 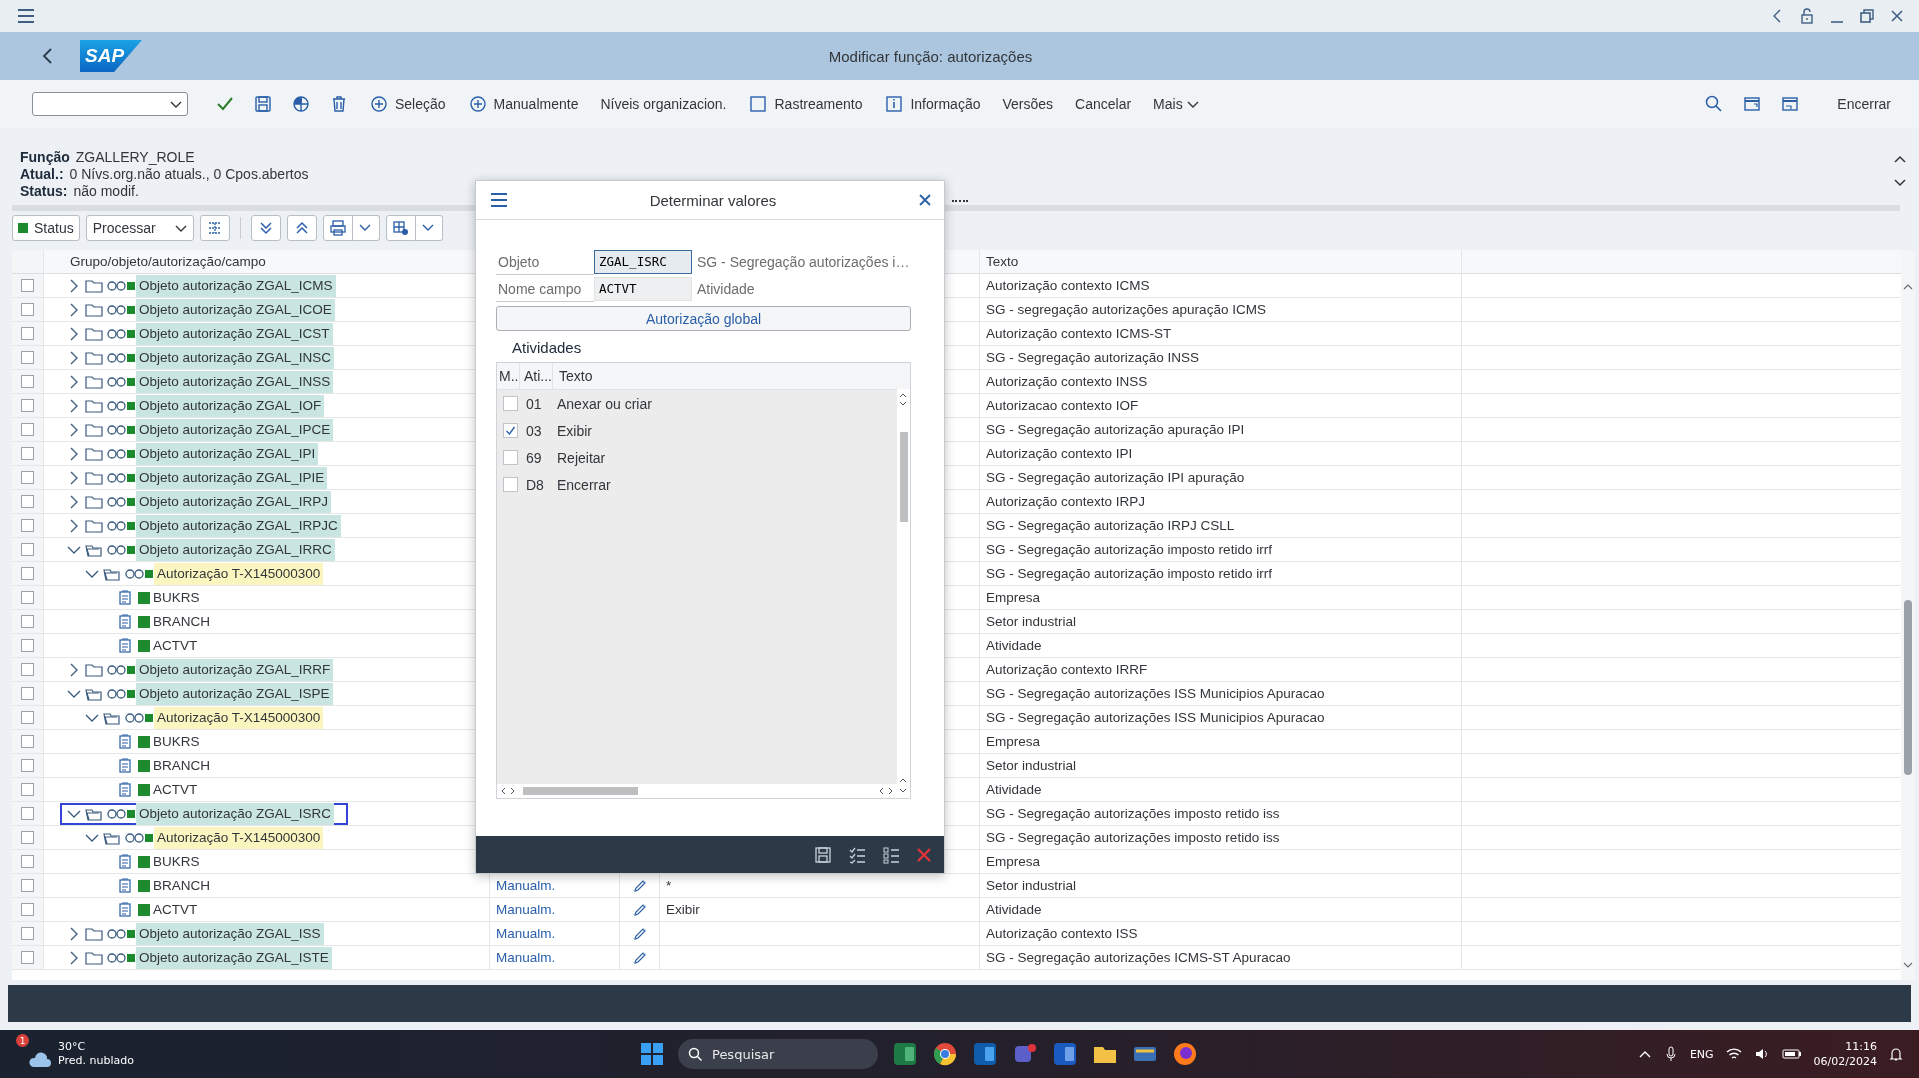 What do you see at coordinates (234, 693) in the screenshot?
I see `tree-node-label: Objeto autorização ZGAL_ISPE` at bounding box center [234, 693].